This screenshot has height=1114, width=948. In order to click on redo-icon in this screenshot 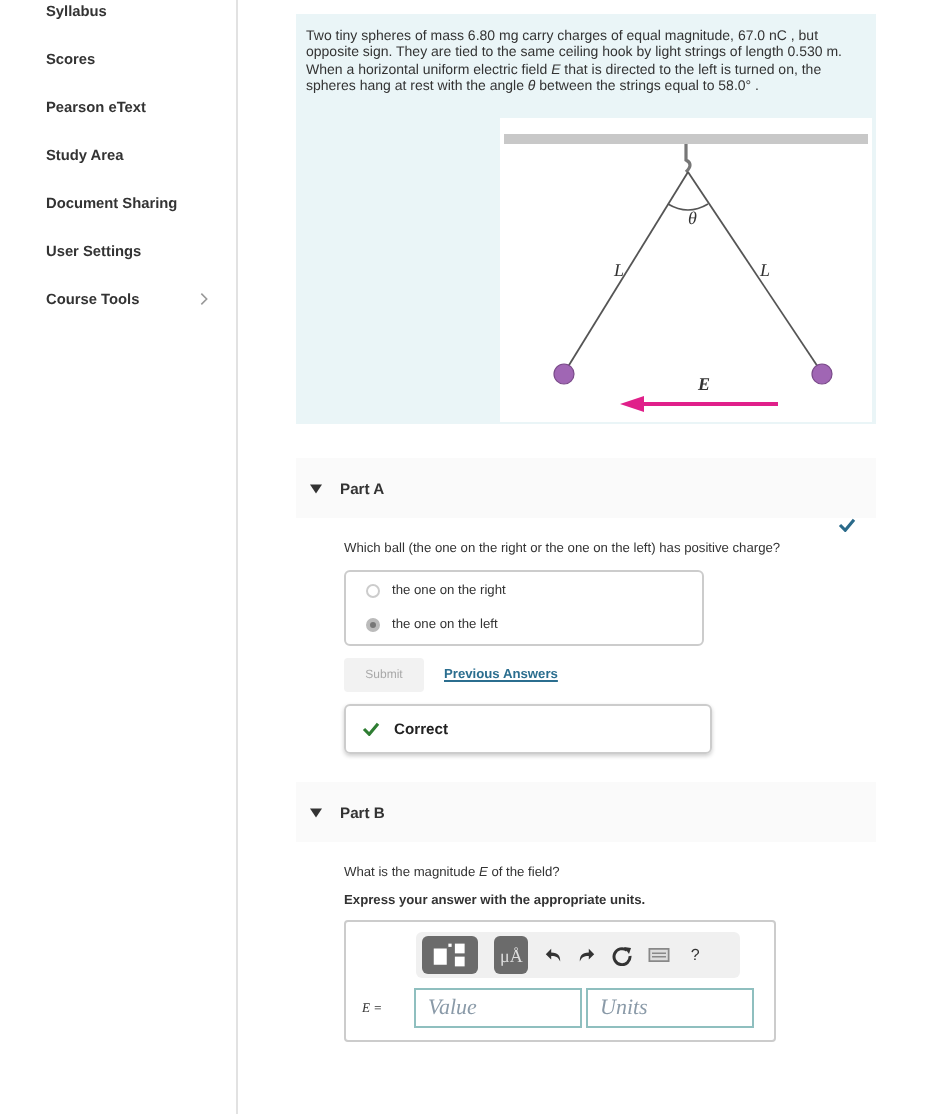, I will do `click(587, 955)`.